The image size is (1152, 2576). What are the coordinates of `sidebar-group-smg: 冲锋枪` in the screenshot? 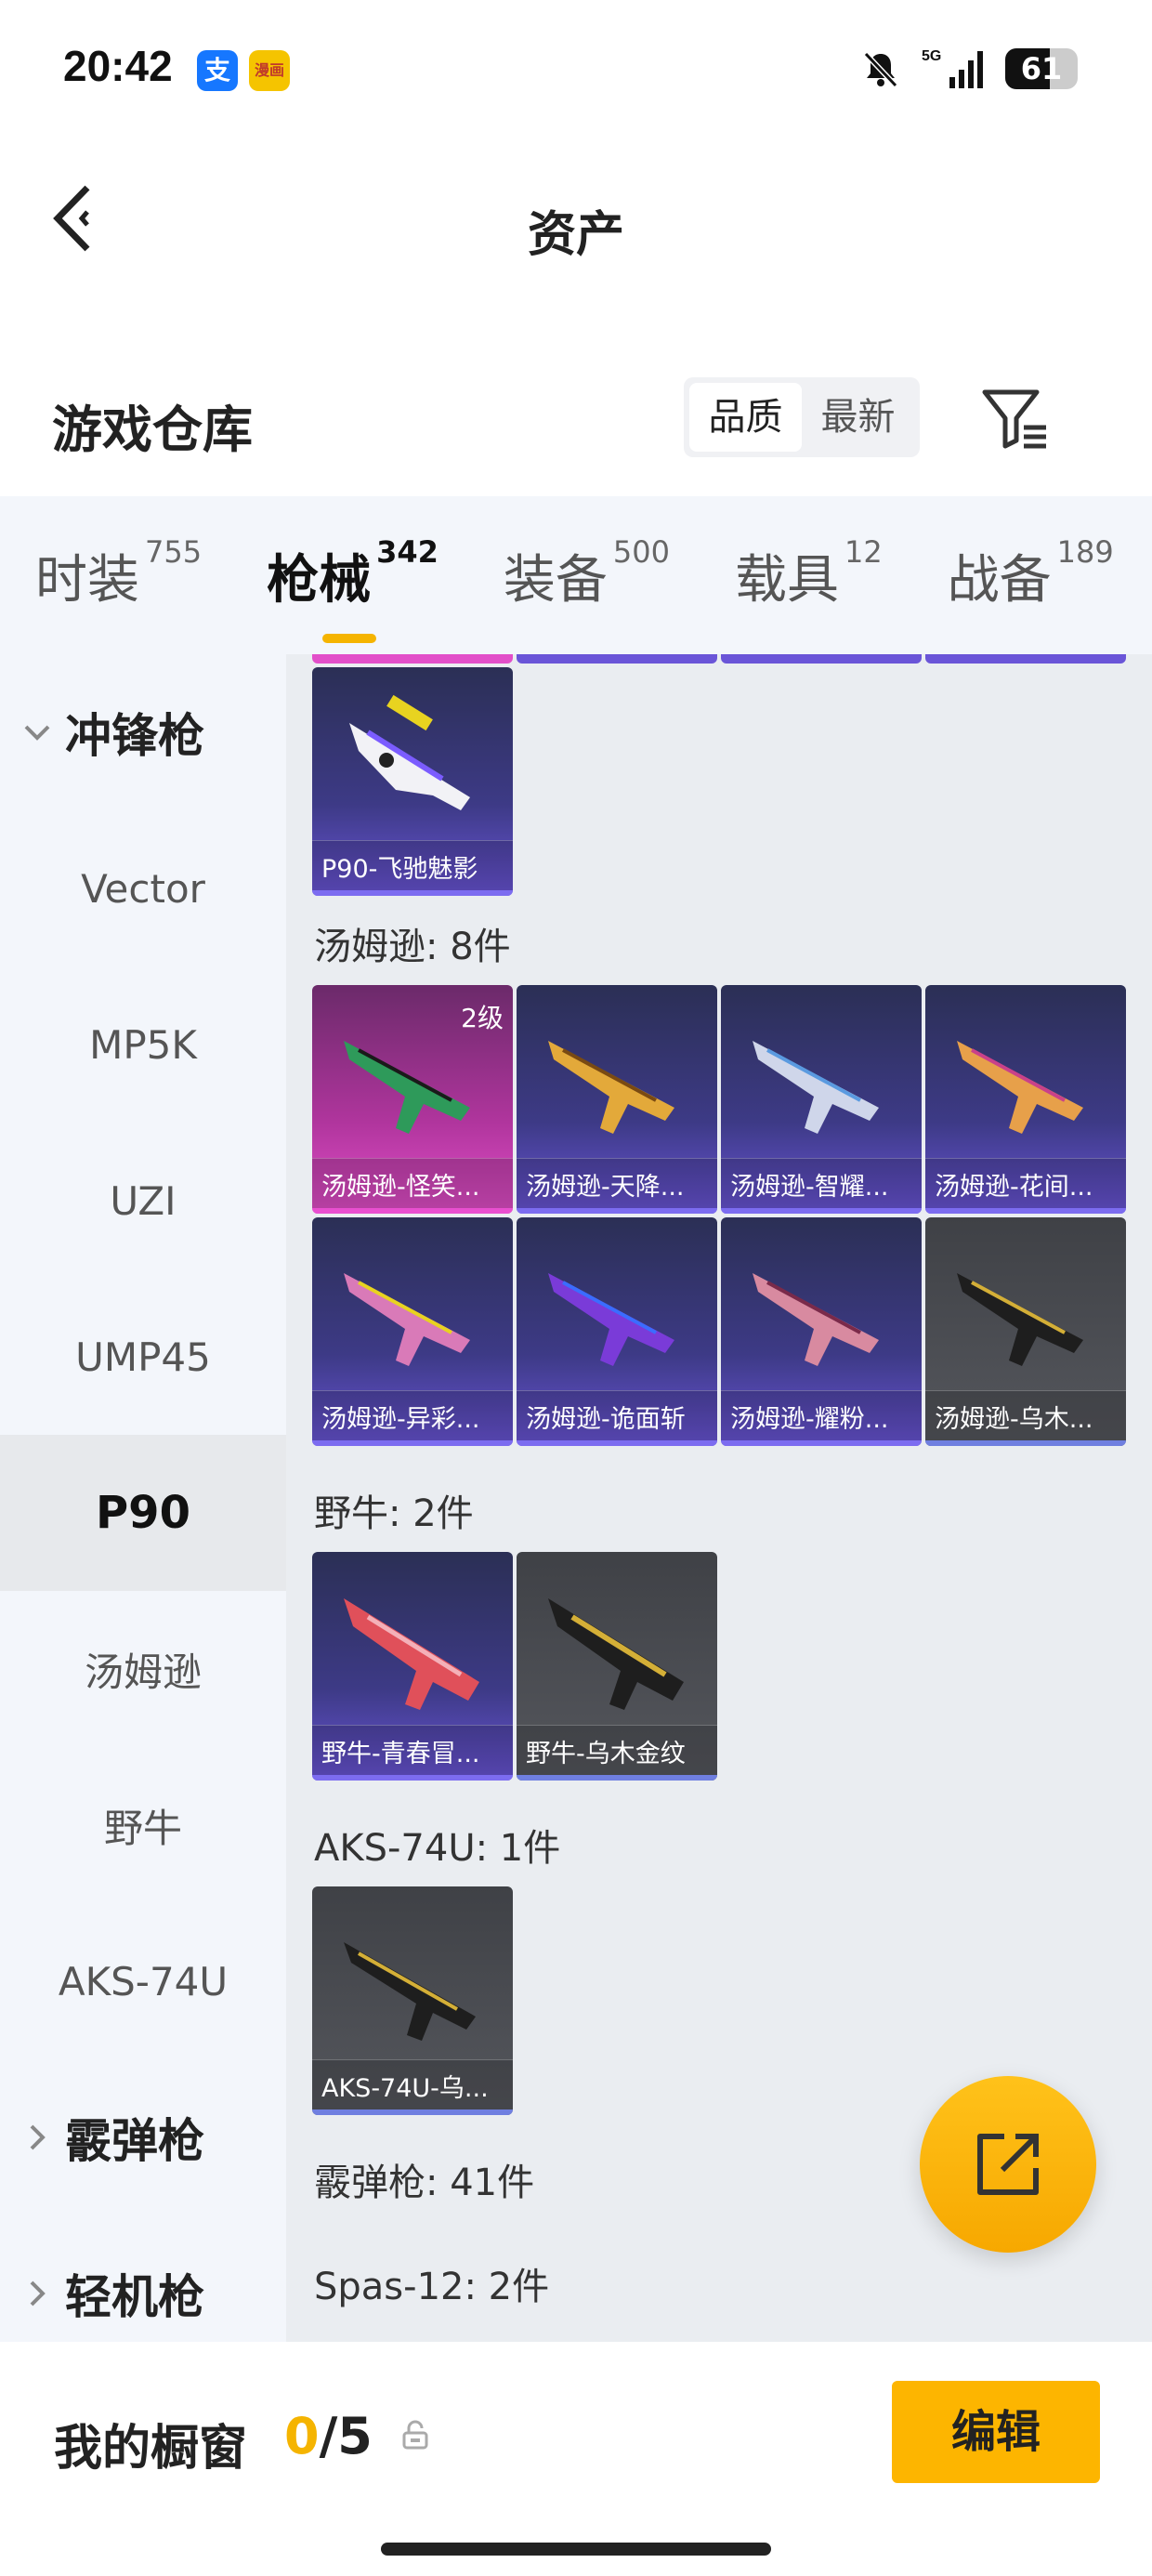 It's located at (143, 732).